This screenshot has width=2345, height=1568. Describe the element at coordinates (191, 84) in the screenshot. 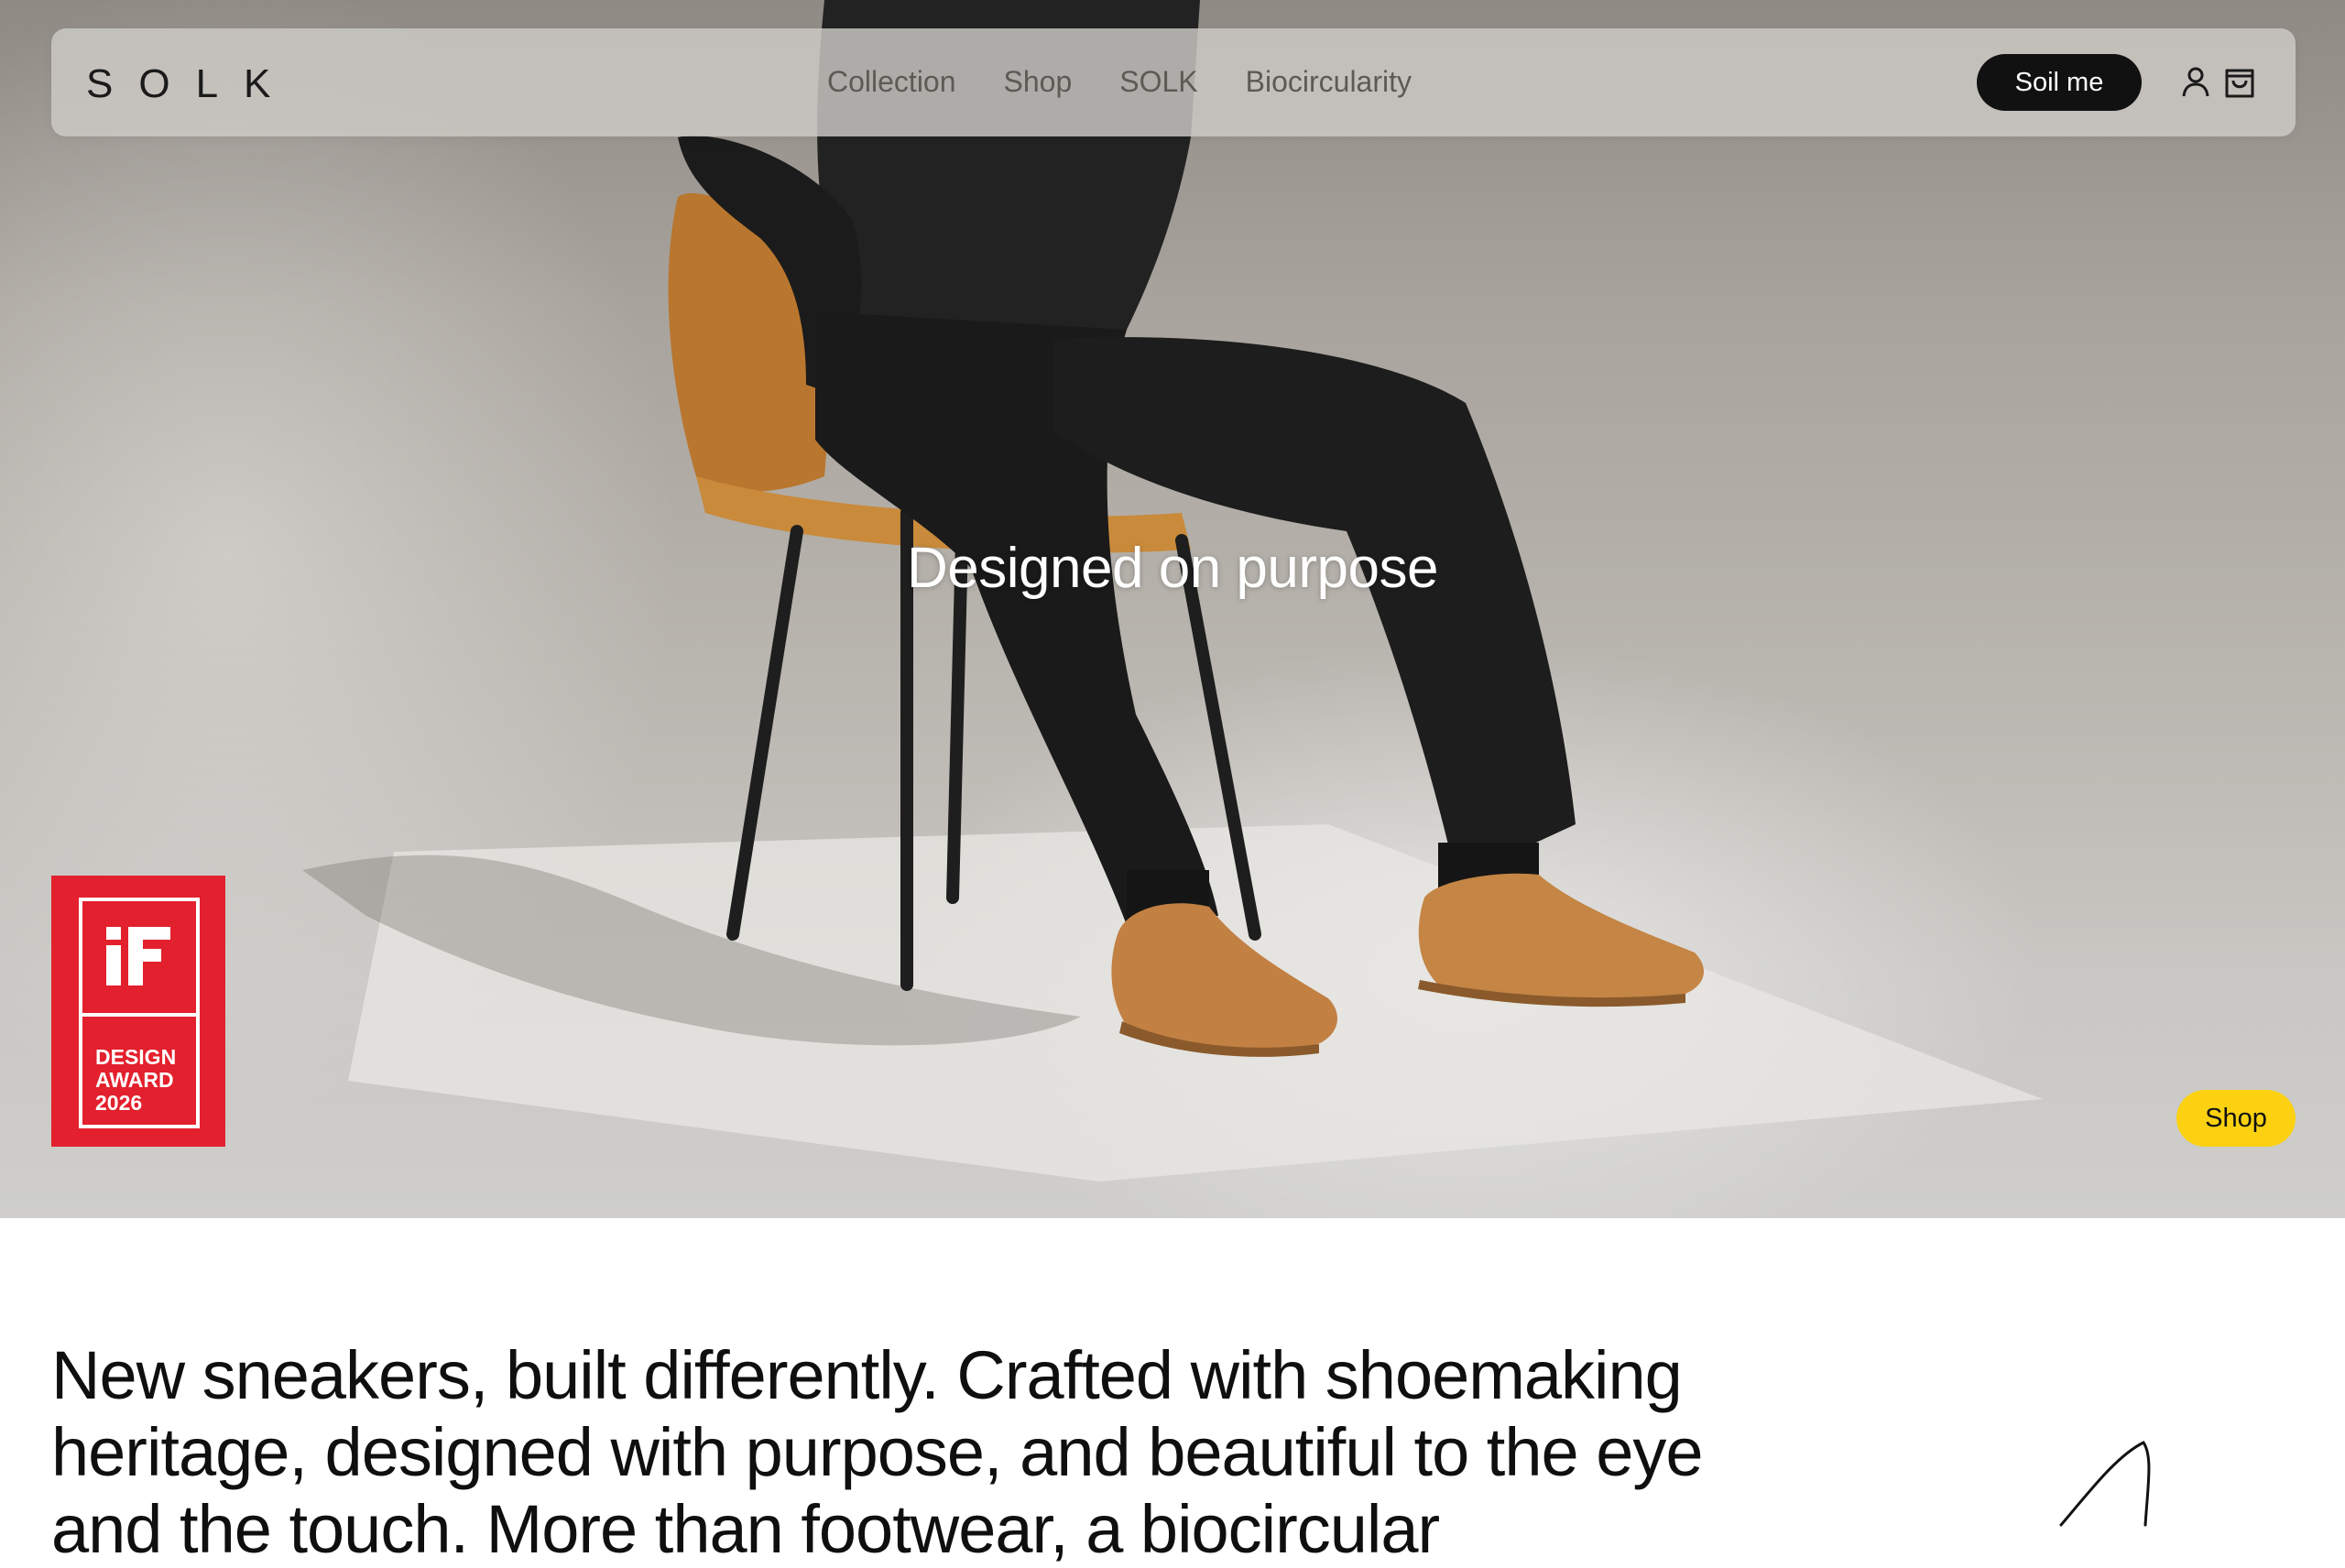

I see `brand-logo: SOLK` at that location.